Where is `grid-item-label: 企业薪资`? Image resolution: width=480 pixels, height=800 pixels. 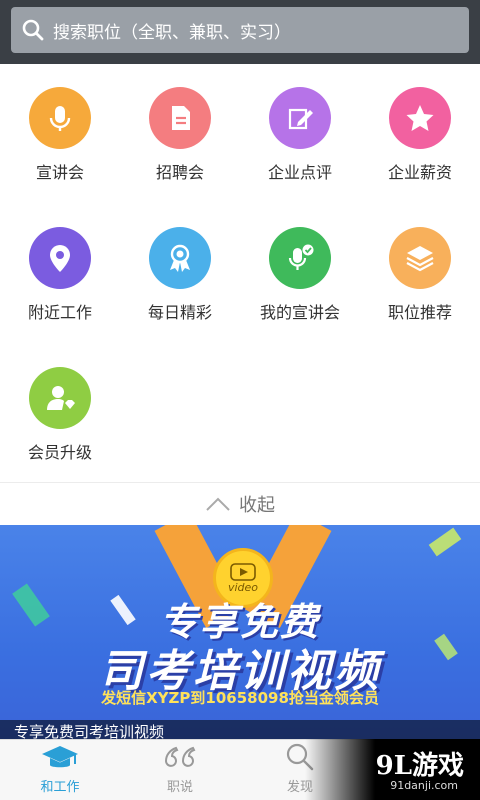
grid-item-label: 企业薪资 is located at coordinates (419, 172).